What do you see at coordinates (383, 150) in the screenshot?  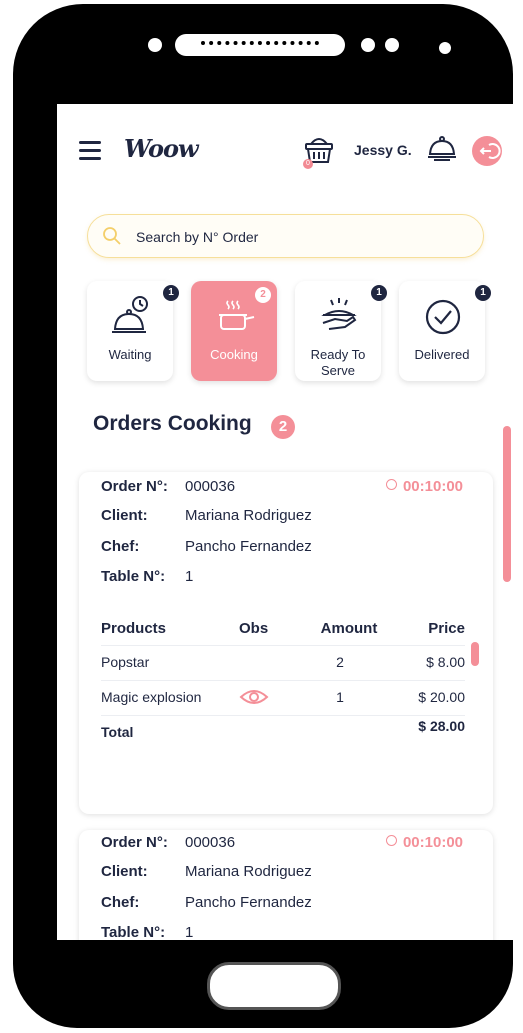 I see `user-name: Jessy G.` at bounding box center [383, 150].